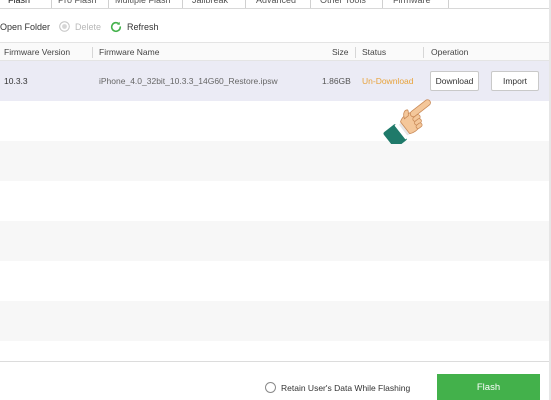 The width and height of the screenshot is (551, 400). I want to click on column-header-status: Status, so click(374, 52).